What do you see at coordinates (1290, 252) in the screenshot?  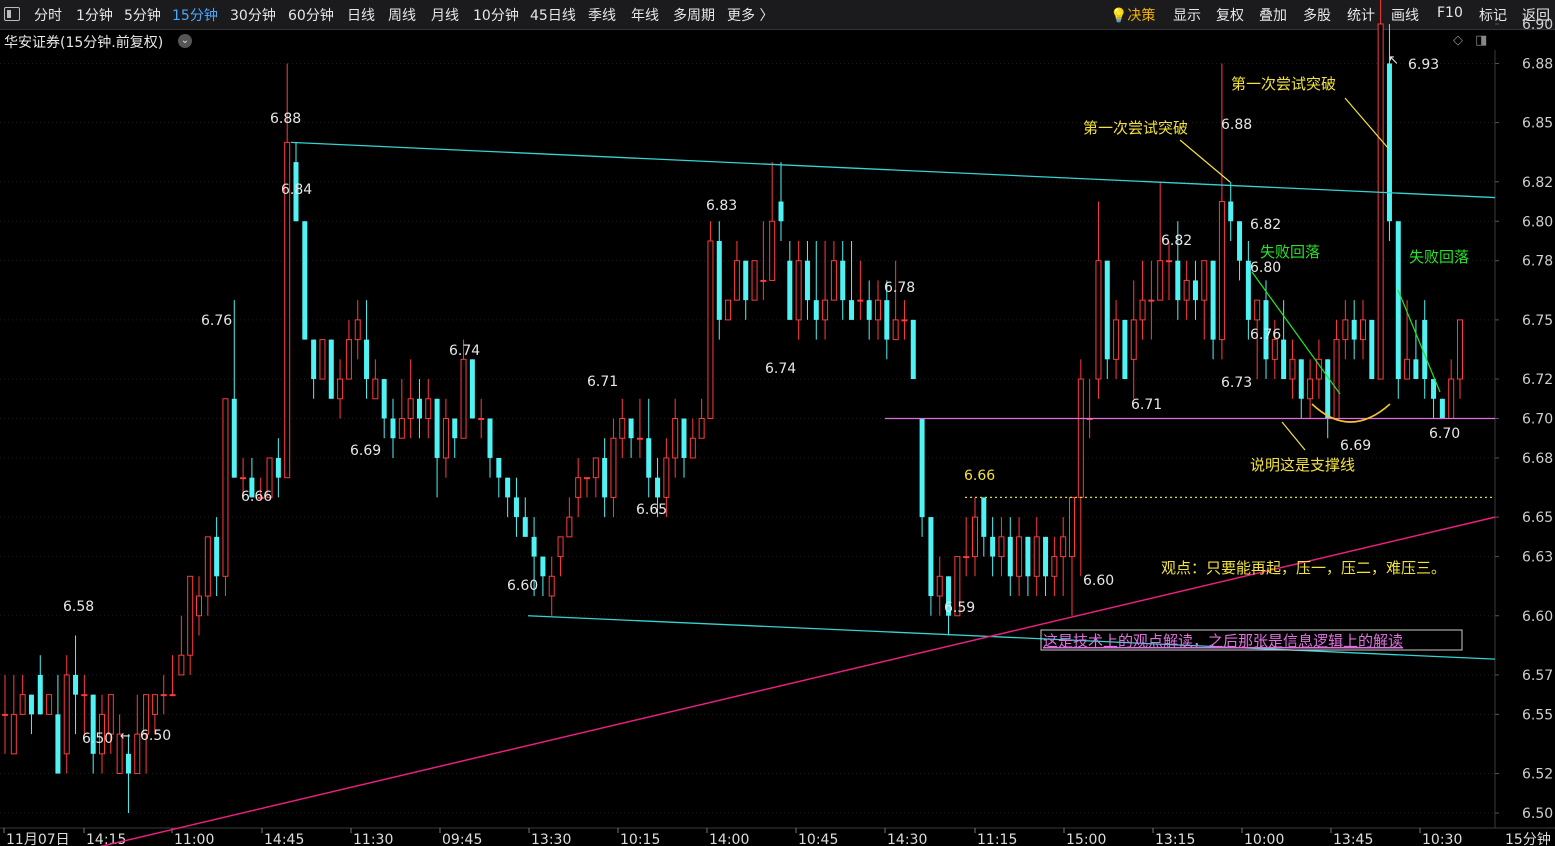 I see `annotation-failed-pullback: 失败回落` at bounding box center [1290, 252].